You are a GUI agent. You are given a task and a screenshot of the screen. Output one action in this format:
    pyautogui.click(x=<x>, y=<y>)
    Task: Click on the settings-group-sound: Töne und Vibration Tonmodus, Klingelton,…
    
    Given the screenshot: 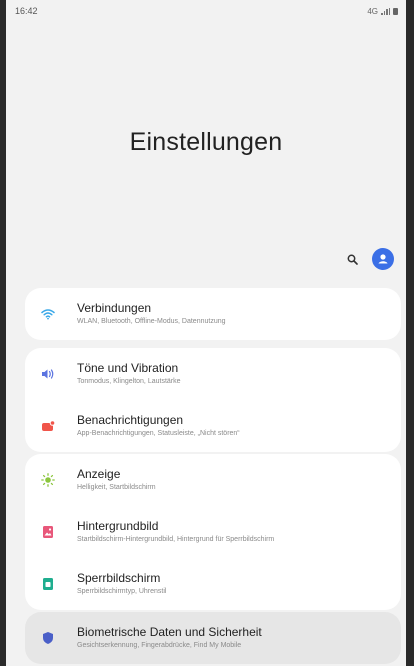 What is the action you would take?
    pyautogui.click(x=213, y=400)
    